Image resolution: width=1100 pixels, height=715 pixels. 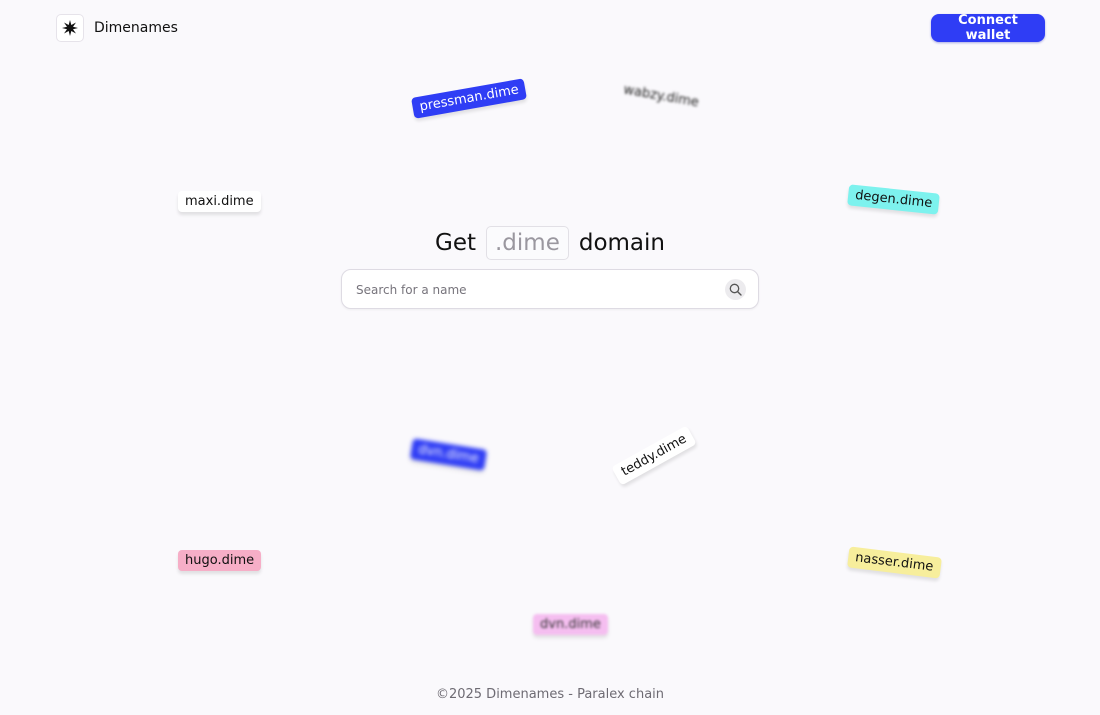 What do you see at coordinates (654, 455) in the screenshot?
I see `domain-tag-teddy: teddy.dime` at bounding box center [654, 455].